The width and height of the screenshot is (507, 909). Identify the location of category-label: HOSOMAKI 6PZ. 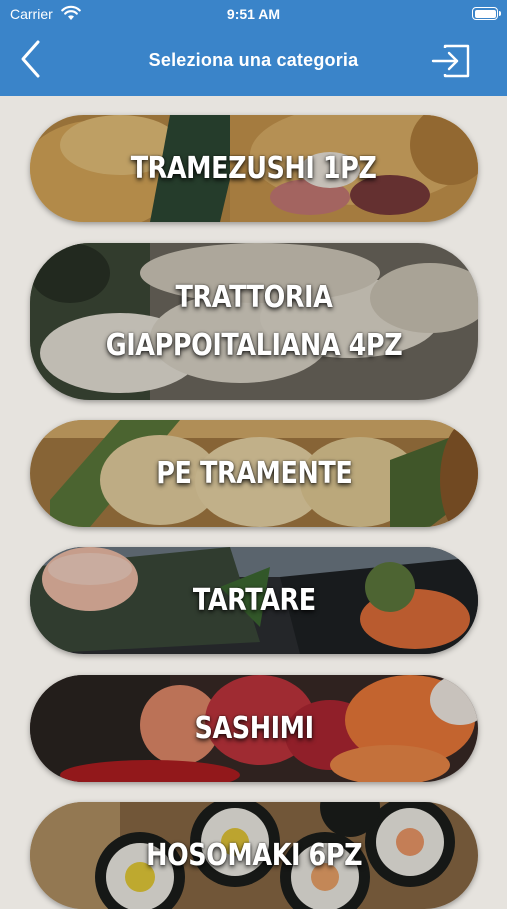
(254, 855).